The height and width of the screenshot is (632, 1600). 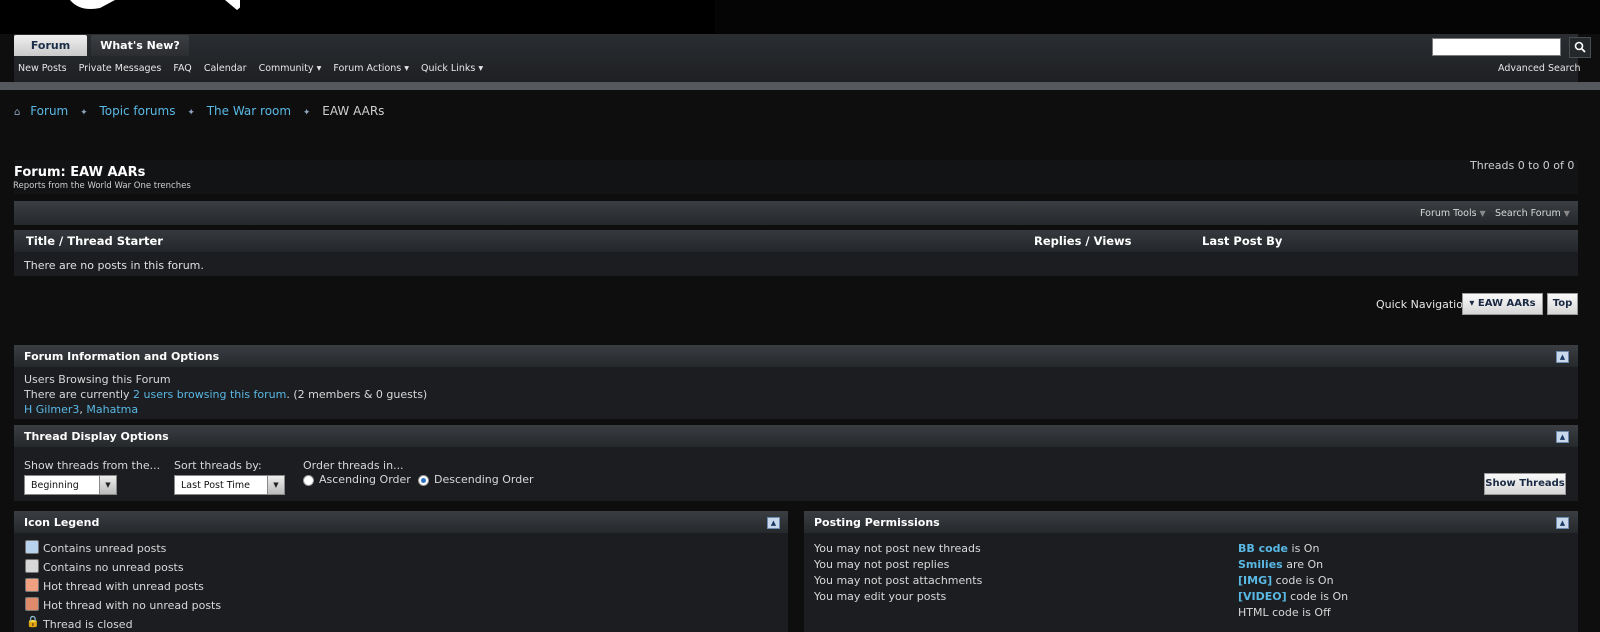 I want to click on bbcode-permission: BB code is On, so click(x=1278, y=548).